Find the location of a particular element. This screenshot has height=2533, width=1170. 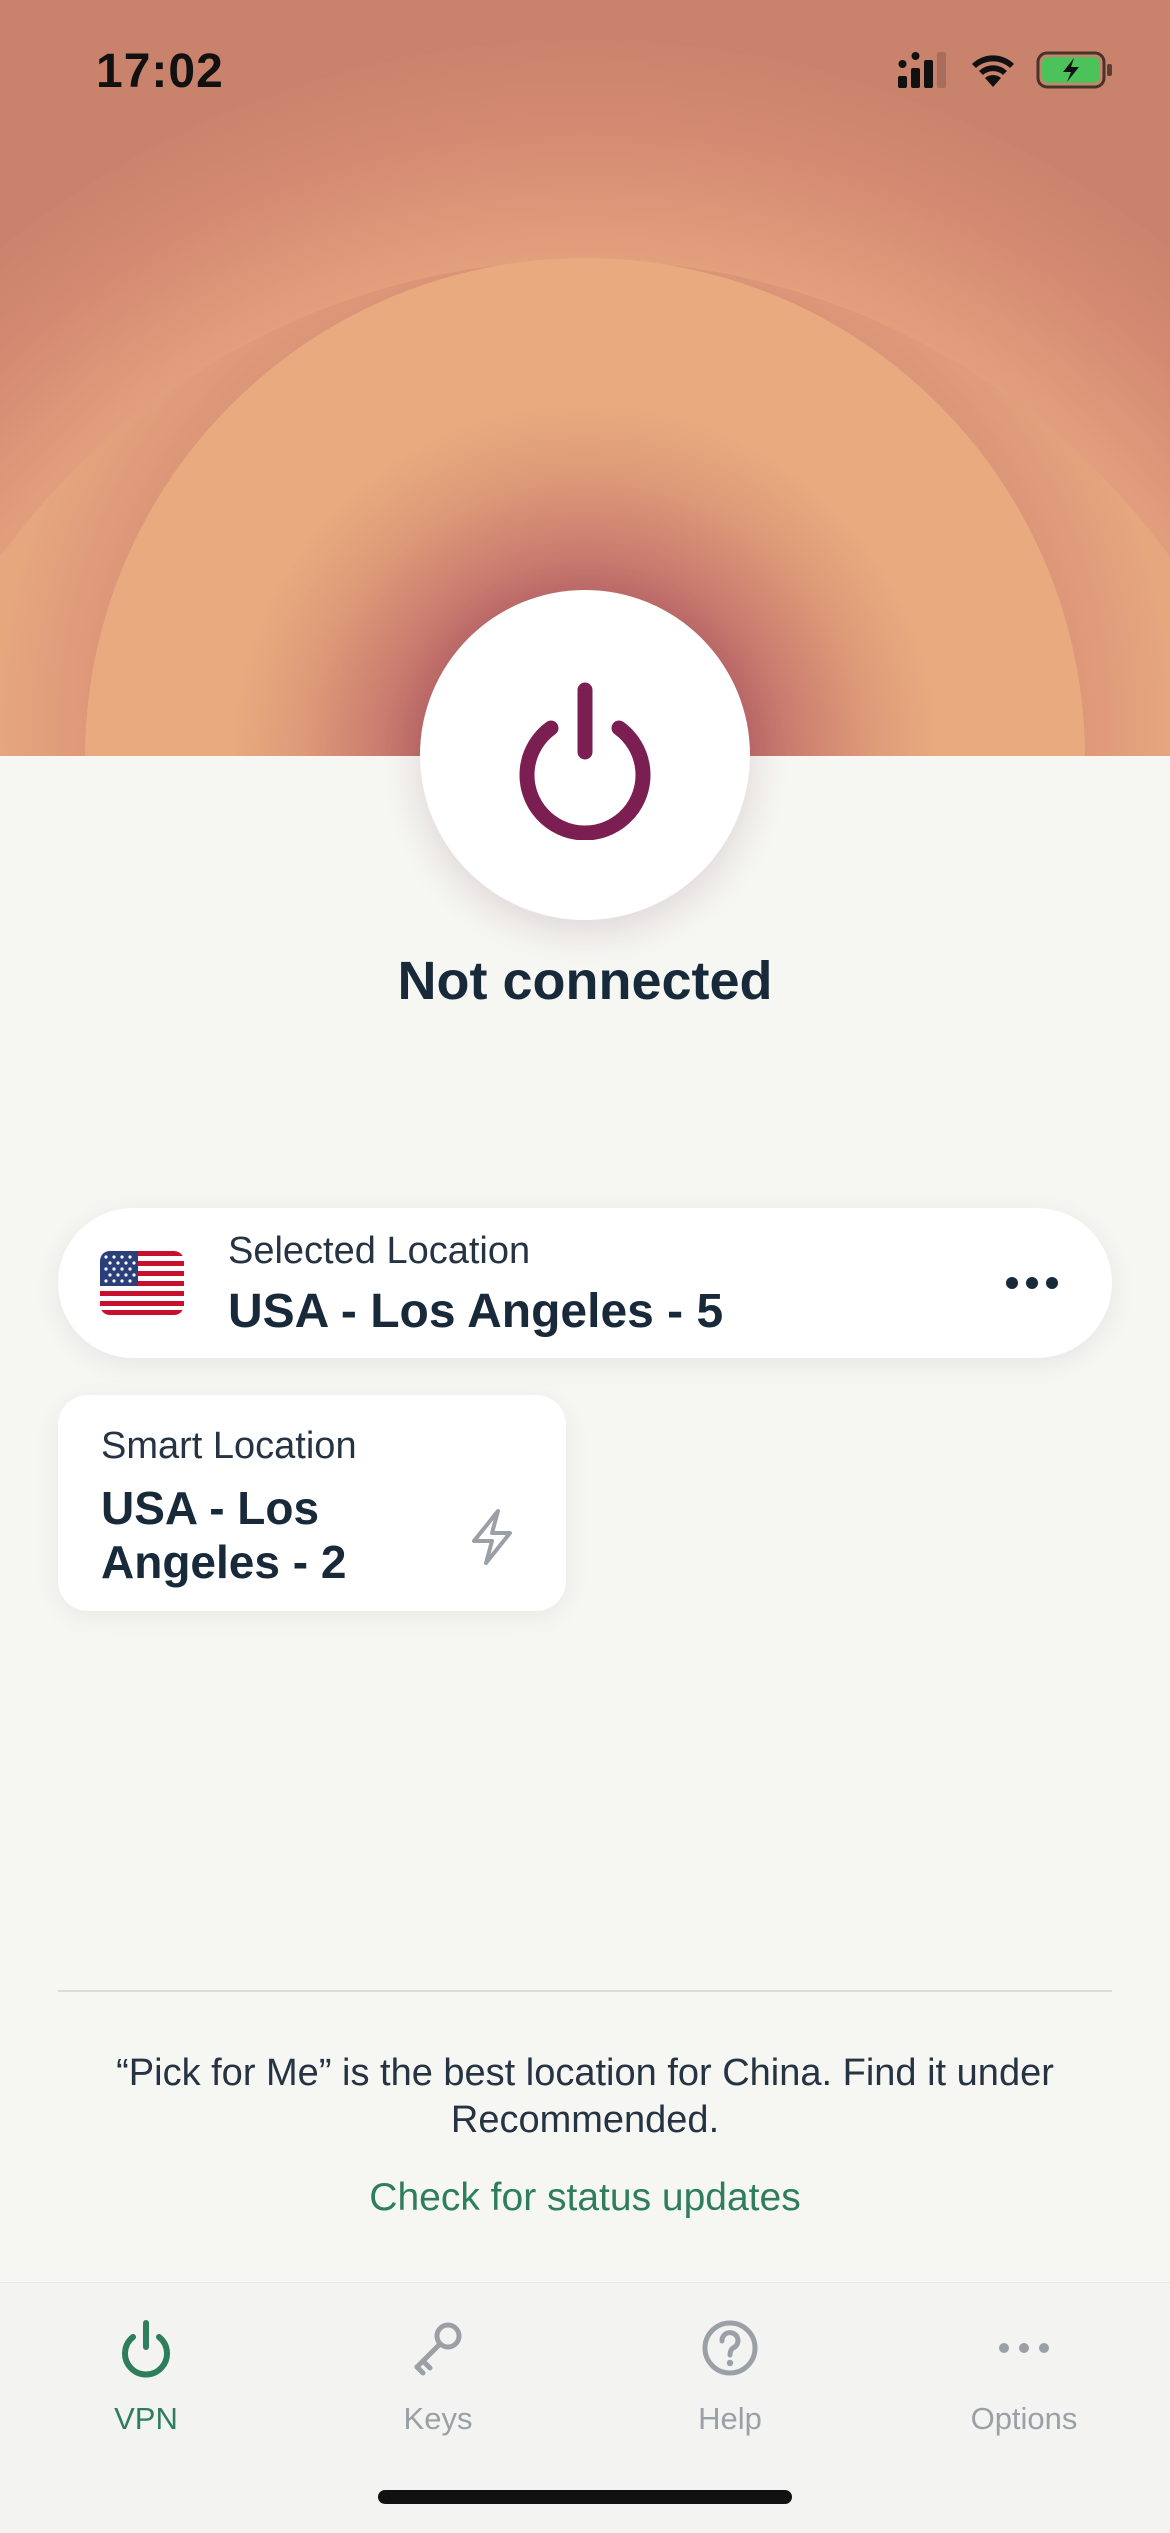

tab-keys-label: Keys is located at coordinates (438, 2418).